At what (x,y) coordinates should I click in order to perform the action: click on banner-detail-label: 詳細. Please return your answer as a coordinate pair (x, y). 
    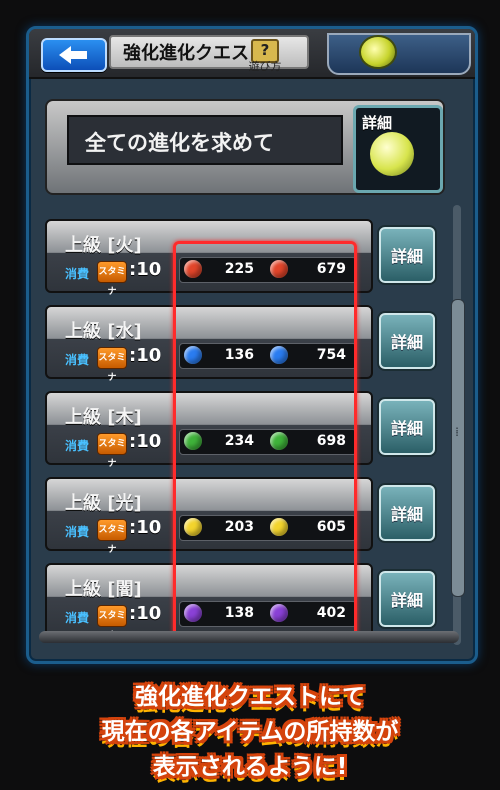
    Looking at the image, I should click on (377, 123).